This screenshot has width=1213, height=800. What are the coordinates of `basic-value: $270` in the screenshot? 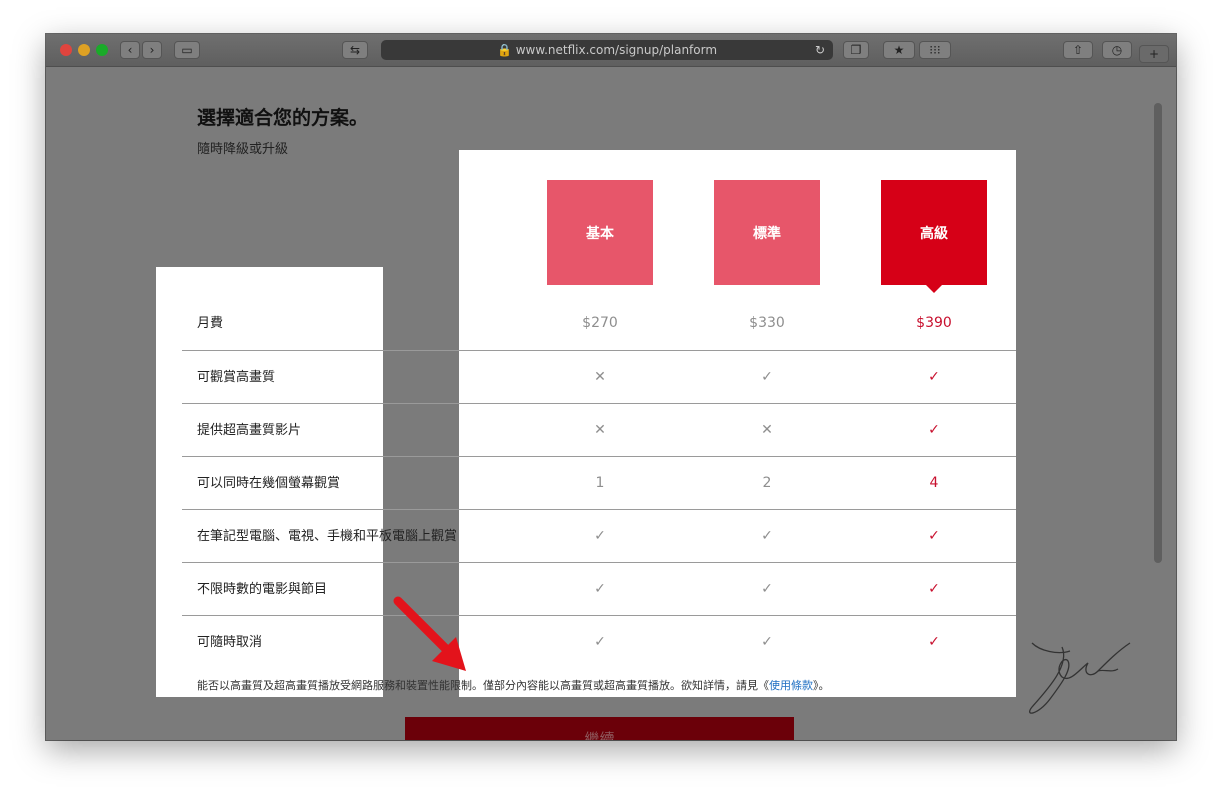 It's located at (600, 323).